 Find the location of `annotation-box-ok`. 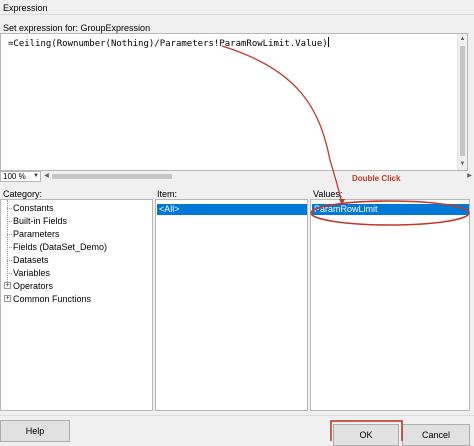

annotation-box-ok is located at coordinates (366, 430).